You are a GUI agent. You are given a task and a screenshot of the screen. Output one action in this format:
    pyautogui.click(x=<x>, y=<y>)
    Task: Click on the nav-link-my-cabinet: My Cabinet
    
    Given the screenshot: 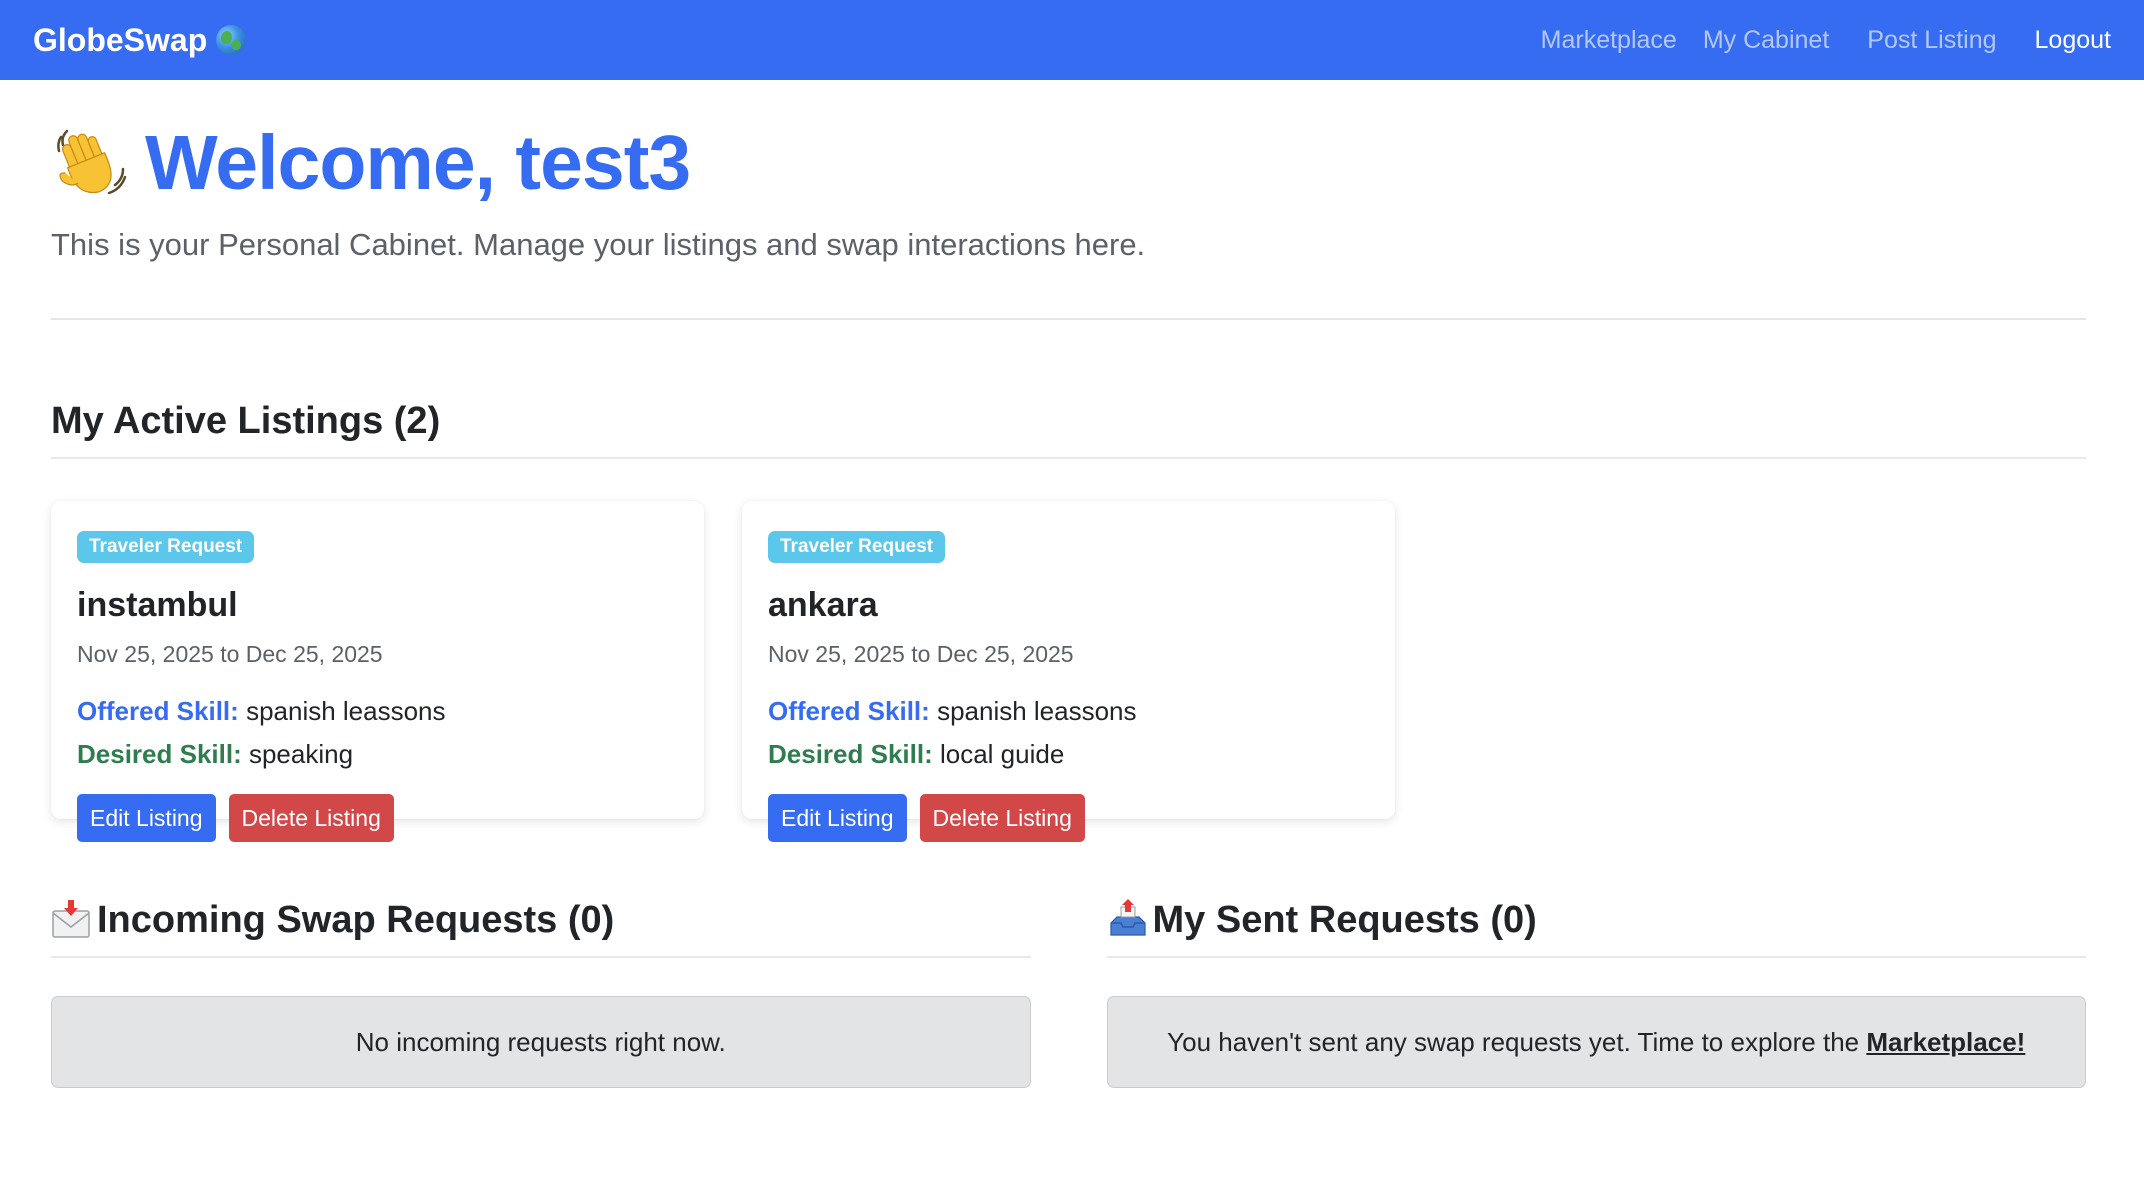 What is the action you would take?
    pyautogui.click(x=1766, y=40)
    